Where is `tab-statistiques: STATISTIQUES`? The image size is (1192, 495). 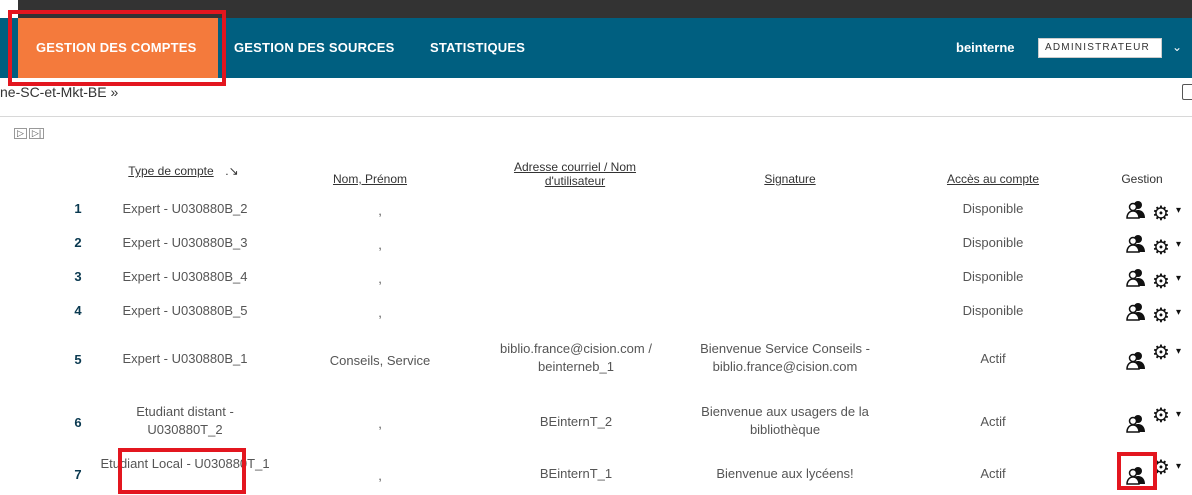
tab-statistiques: STATISTIQUES is located at coordinates (477, 48).